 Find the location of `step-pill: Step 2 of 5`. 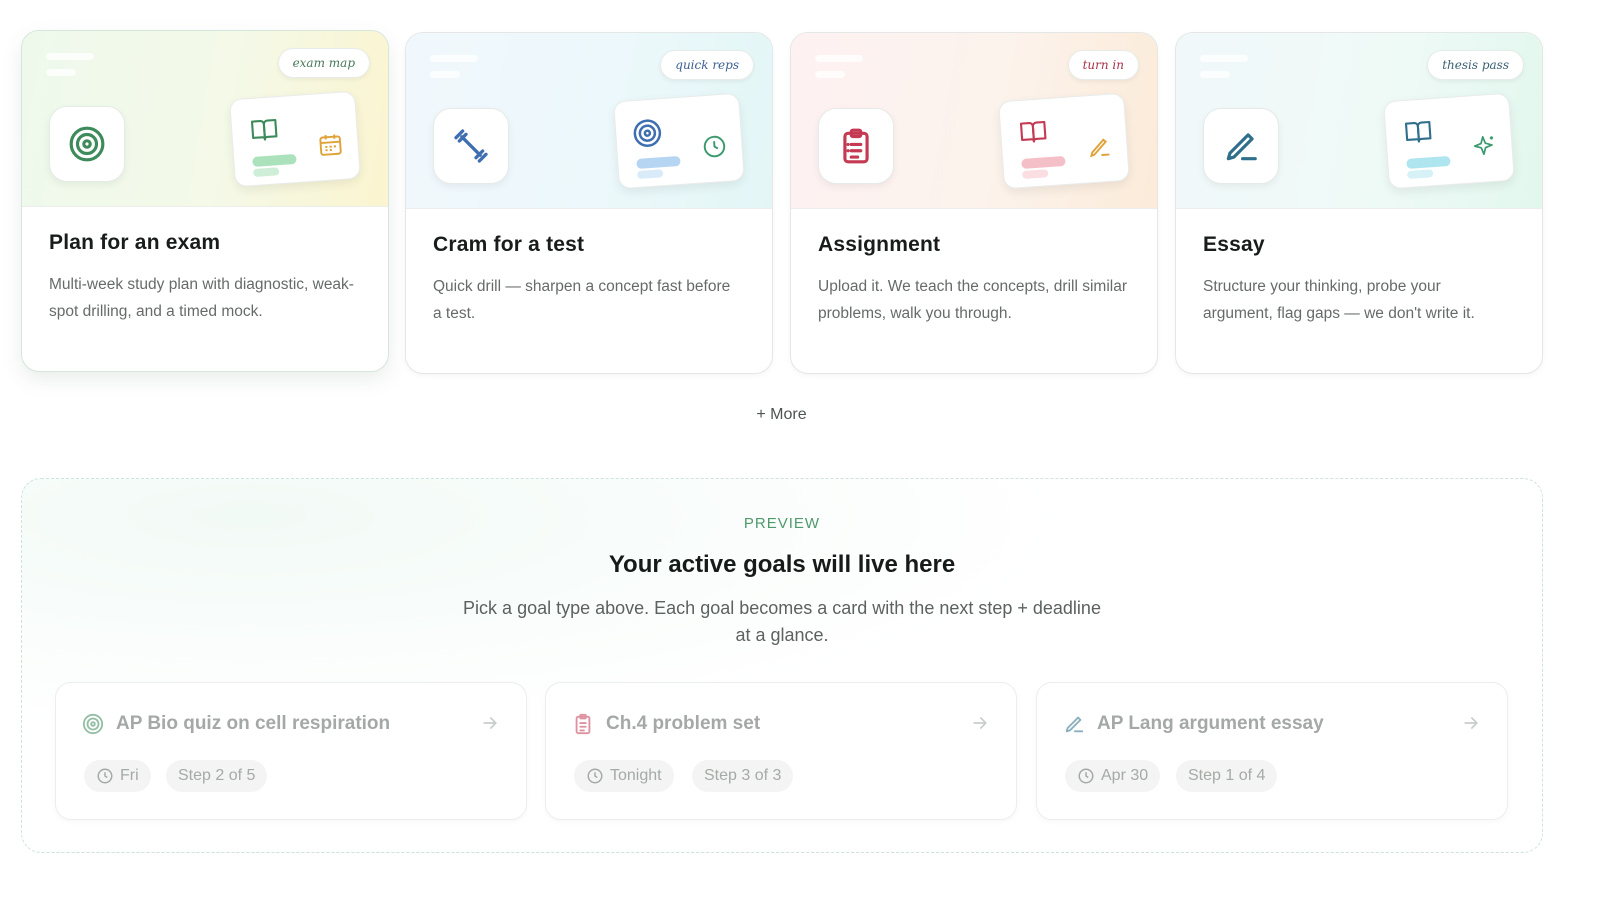

step-pill: Step 2 of 5 is located at coordinates (217, 776).